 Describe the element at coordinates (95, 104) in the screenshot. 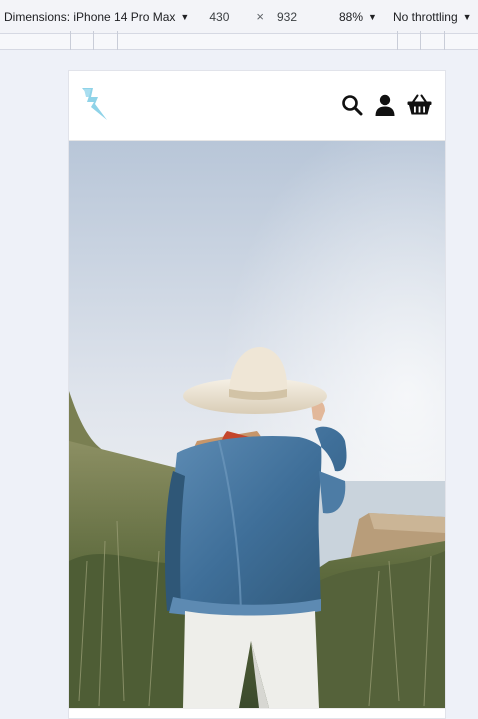

I see `lightning-bolt-icon` at that location.